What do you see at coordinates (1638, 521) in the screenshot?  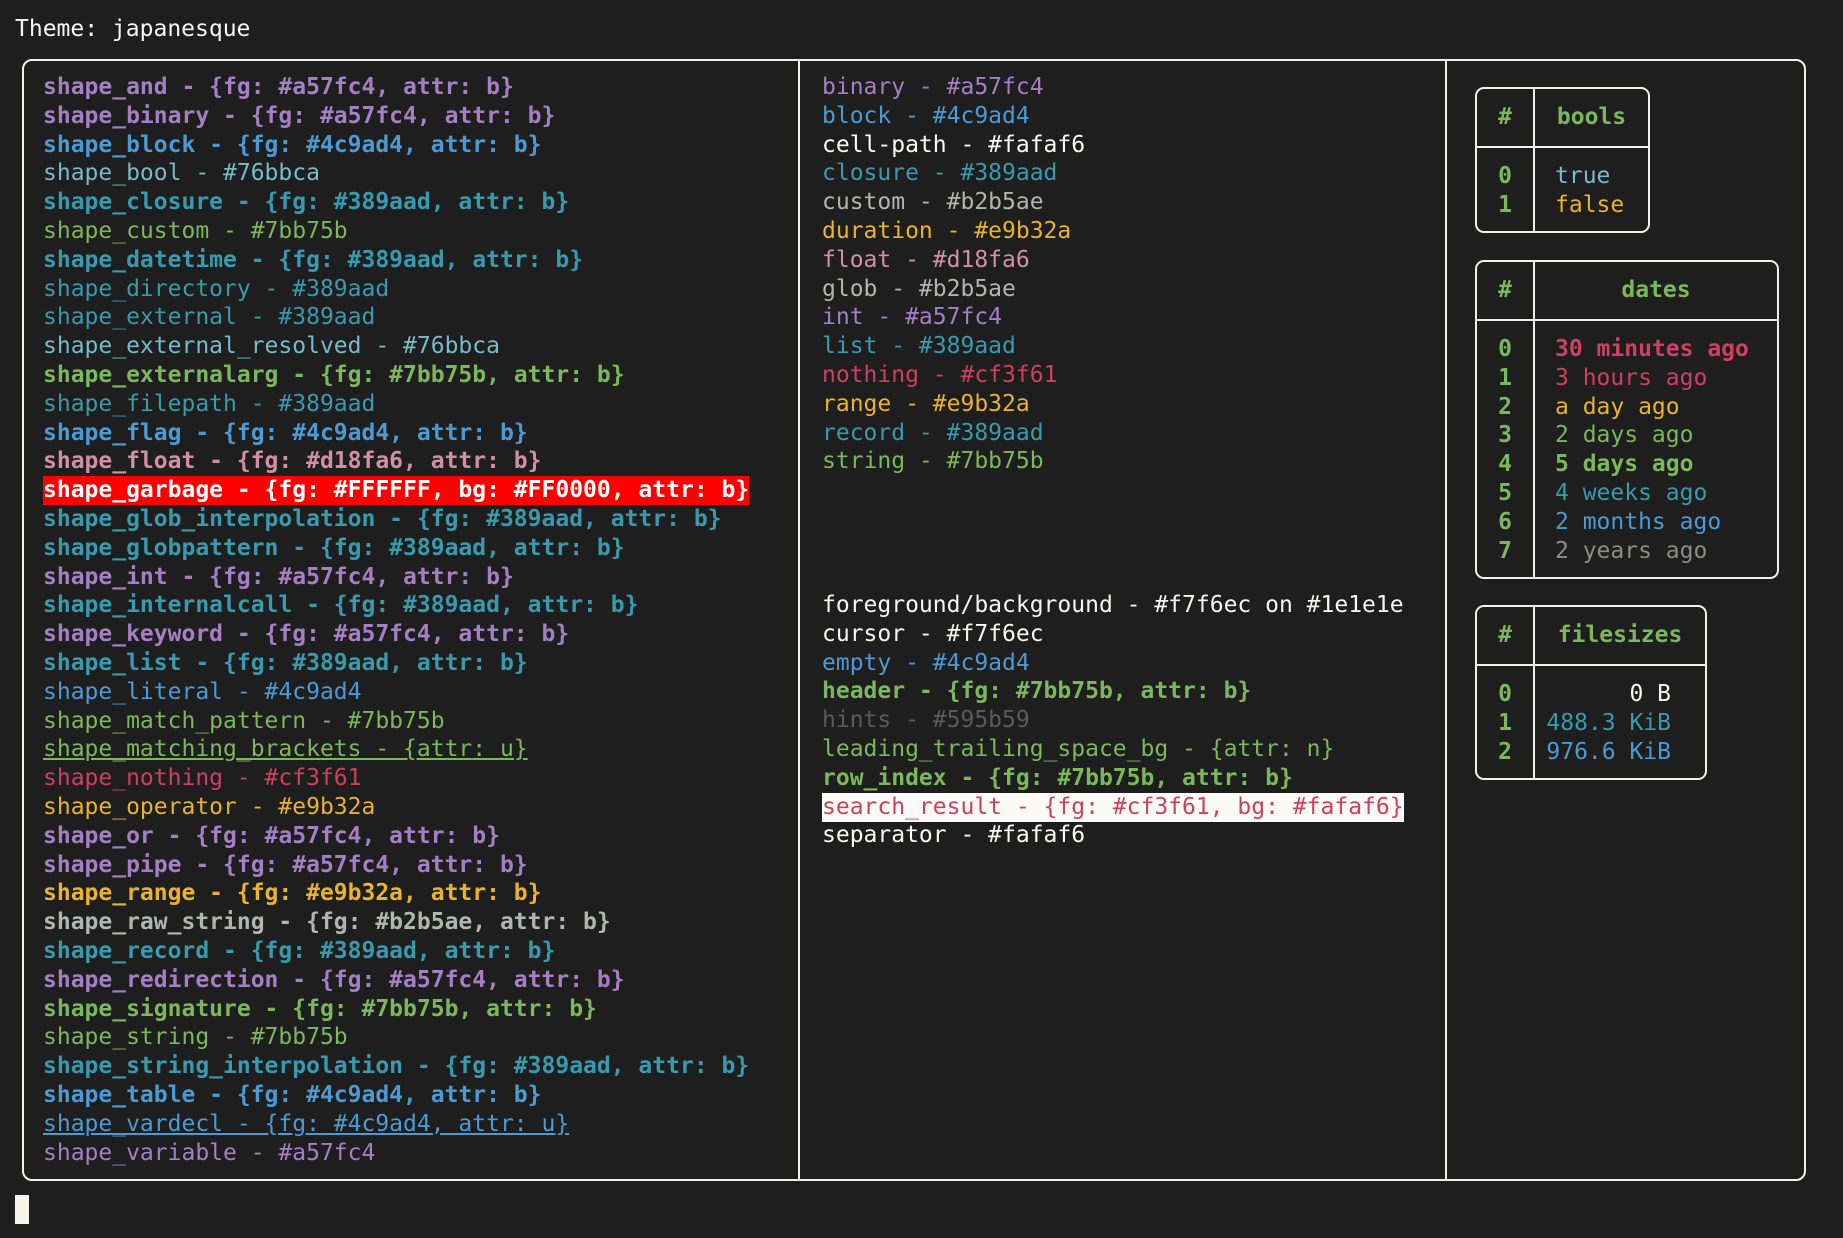 I see `cell-value: 2 months ago` at bounding box center [1638, 521].